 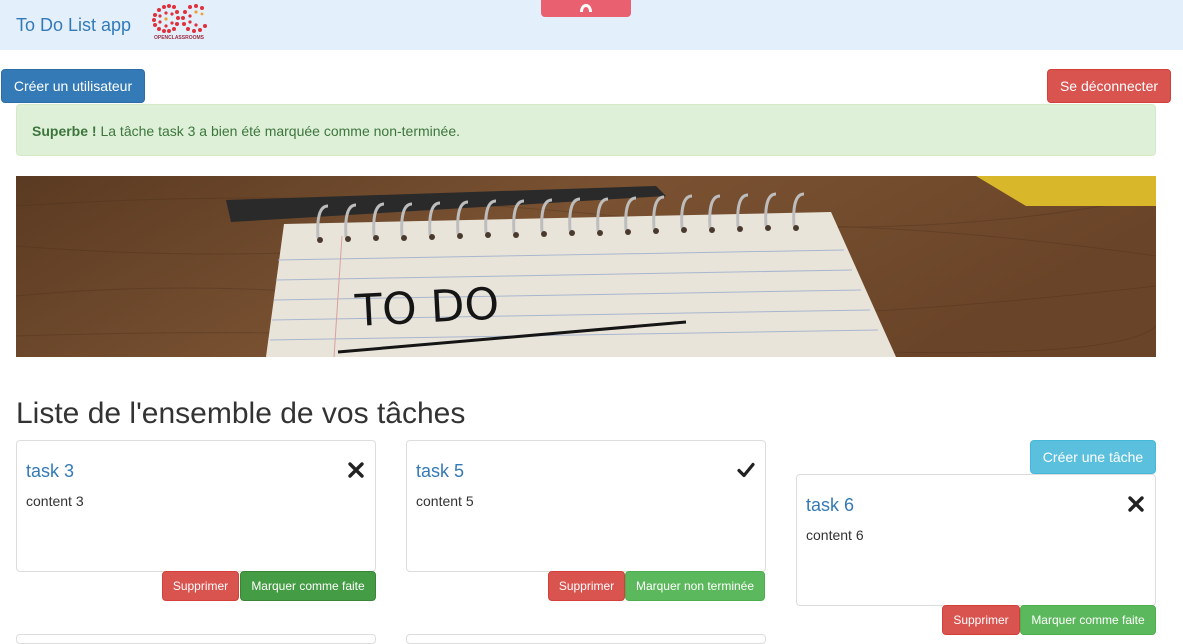 What do you see at coordinates (73, 86) in the screenshot?
I see `create-user-button: Créer un utilisateur` at bounding box center [73, 86].